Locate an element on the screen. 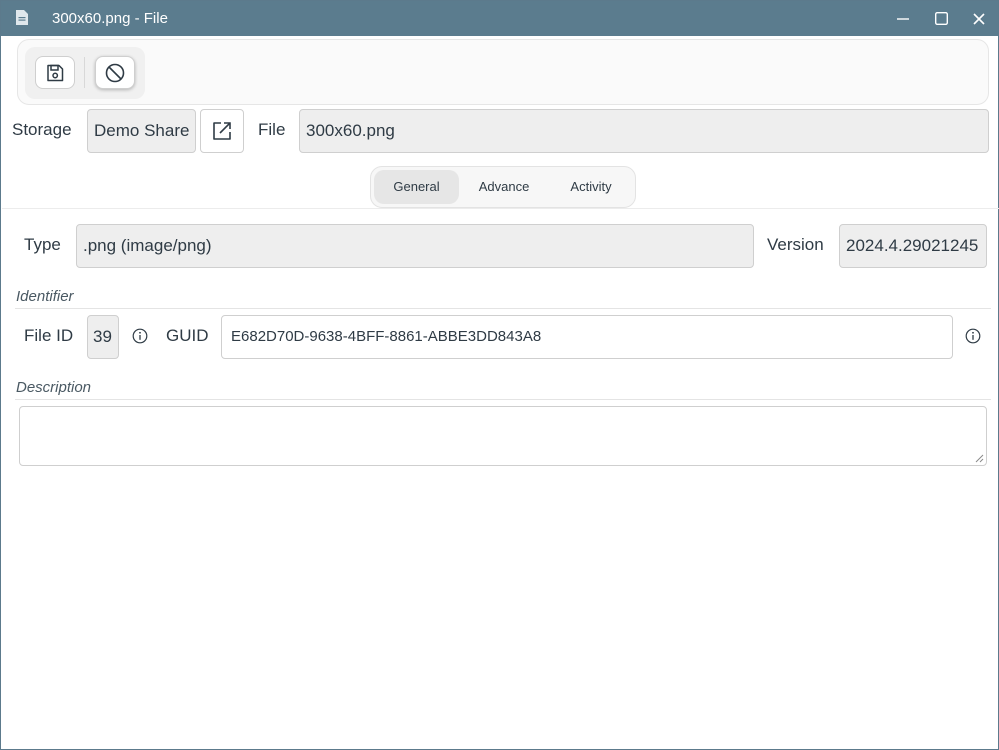  toolbar is located at coordinates (503, 72).